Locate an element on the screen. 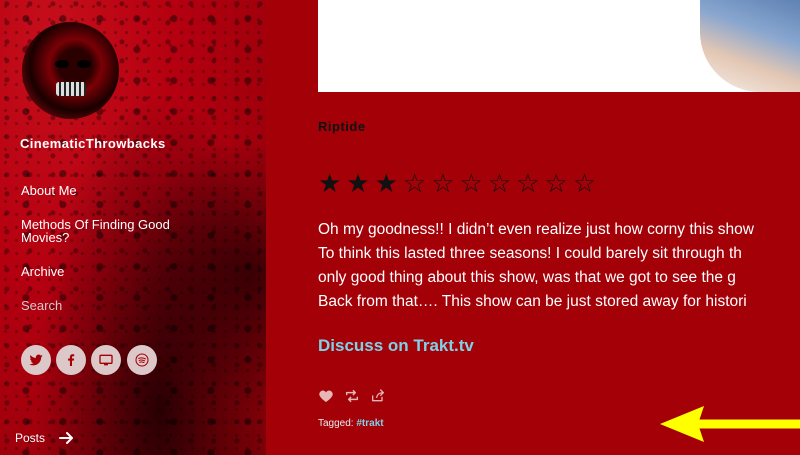 This screenshot has width=800, height=455. reblog-icon is located at coordinates (352, 398).